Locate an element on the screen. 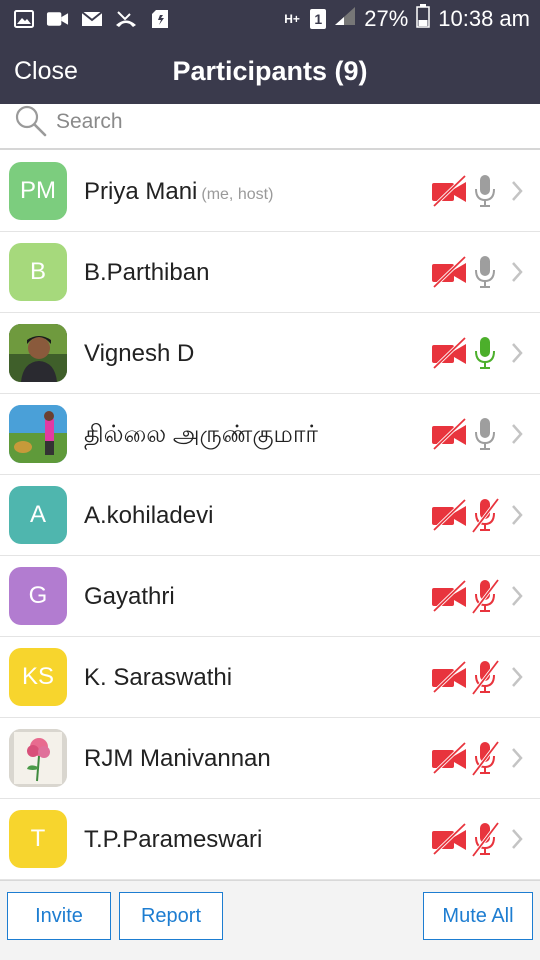  avatar: T is located at coordinates (38, 839).